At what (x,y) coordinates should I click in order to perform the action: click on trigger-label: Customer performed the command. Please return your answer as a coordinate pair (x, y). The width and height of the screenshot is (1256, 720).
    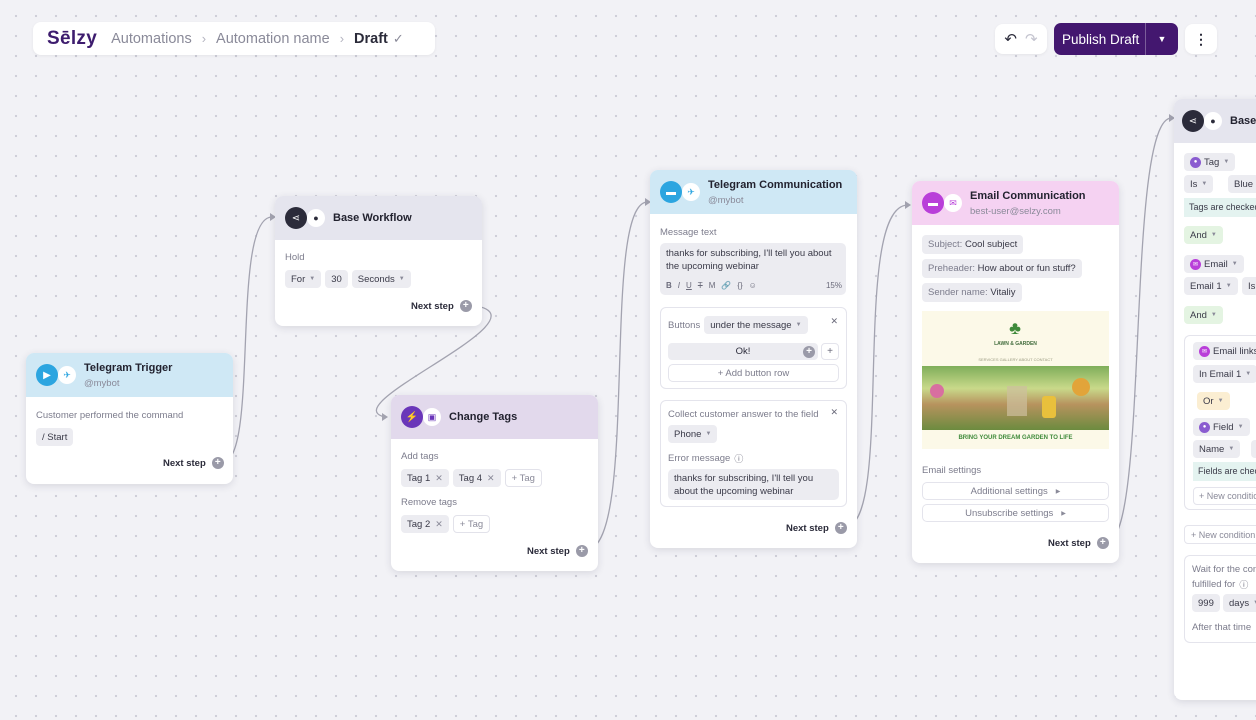
    Looking at the image, I should click on (110, 415).